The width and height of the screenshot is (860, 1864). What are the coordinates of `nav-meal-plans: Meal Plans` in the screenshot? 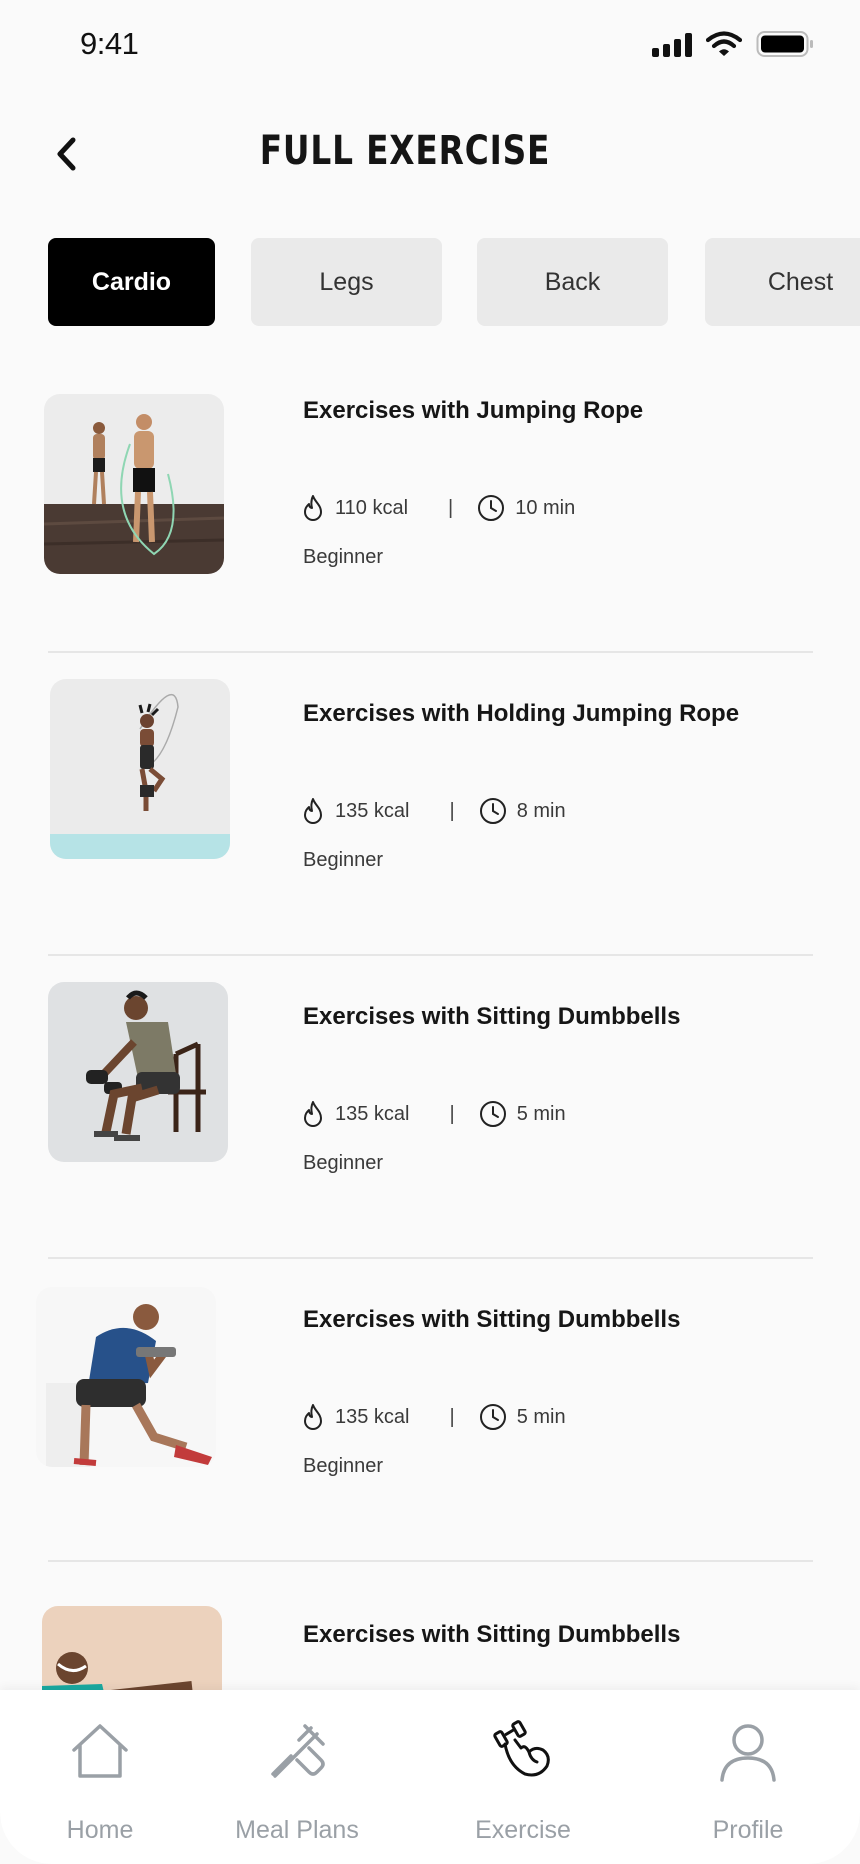 It's located at (297, 1777).